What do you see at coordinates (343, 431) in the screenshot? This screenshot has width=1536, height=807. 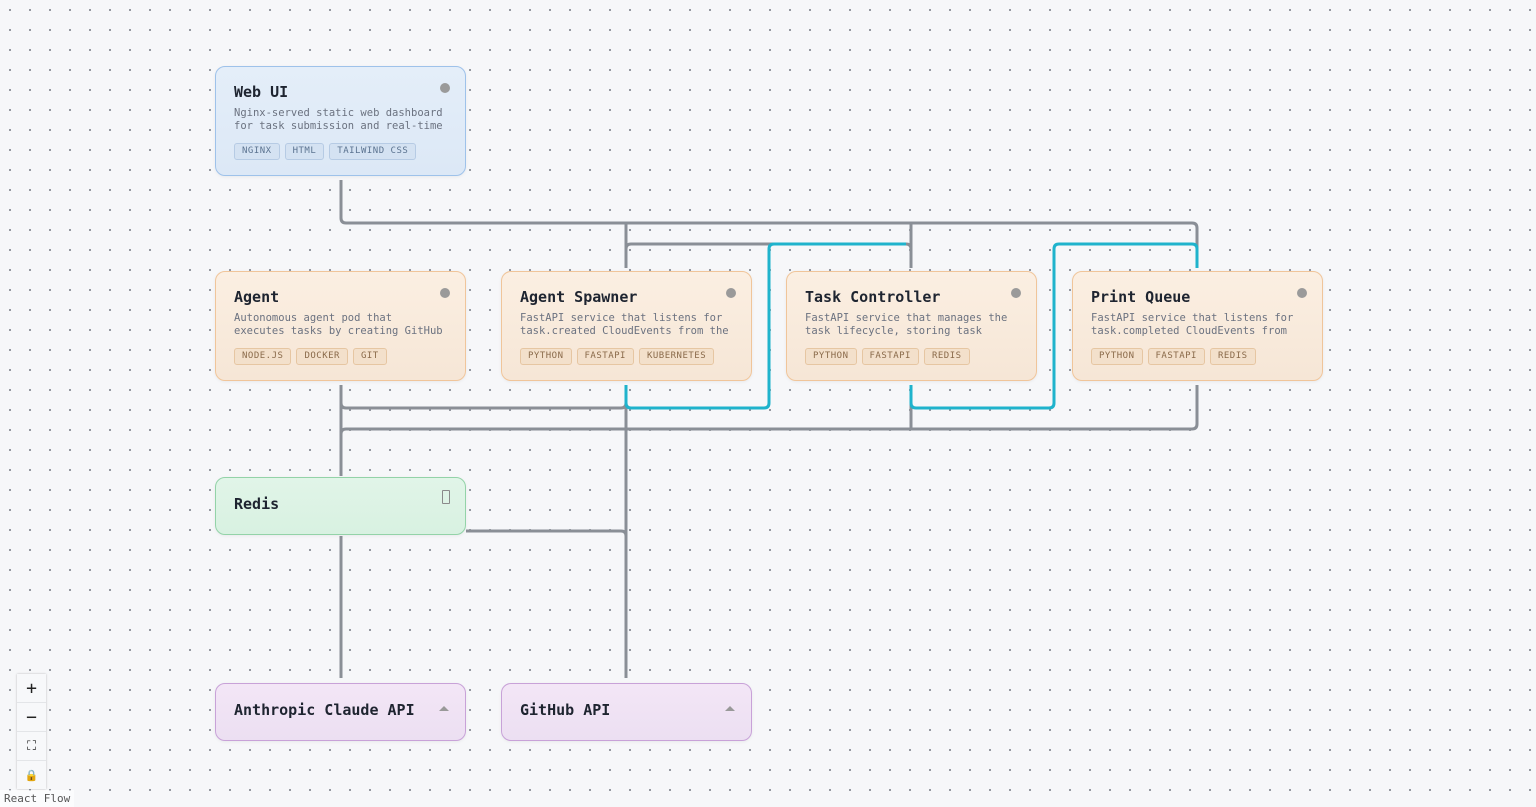 I see `edge-bus-left` at bounding box center [343, 431].